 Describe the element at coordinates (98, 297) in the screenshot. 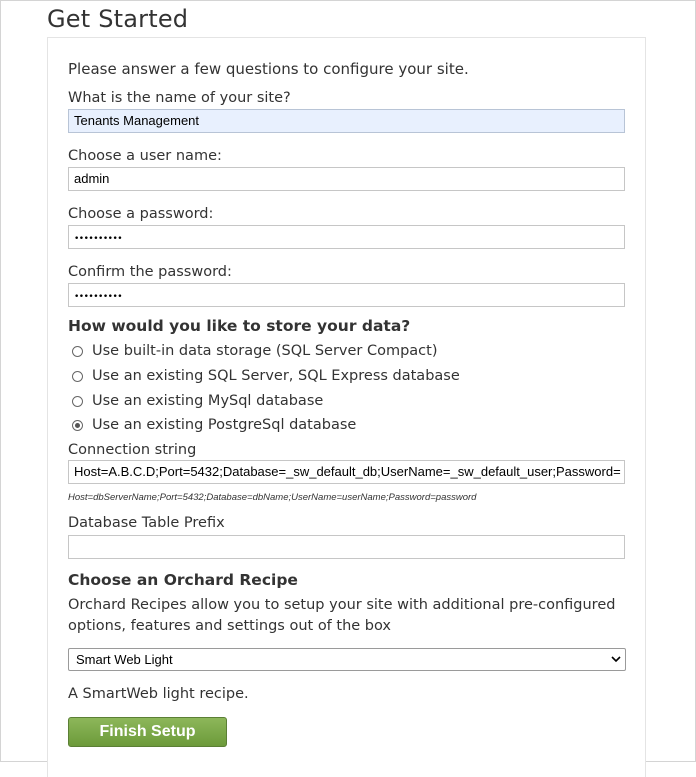

I see `confirm-password-mask: ••••••••••` at that location.